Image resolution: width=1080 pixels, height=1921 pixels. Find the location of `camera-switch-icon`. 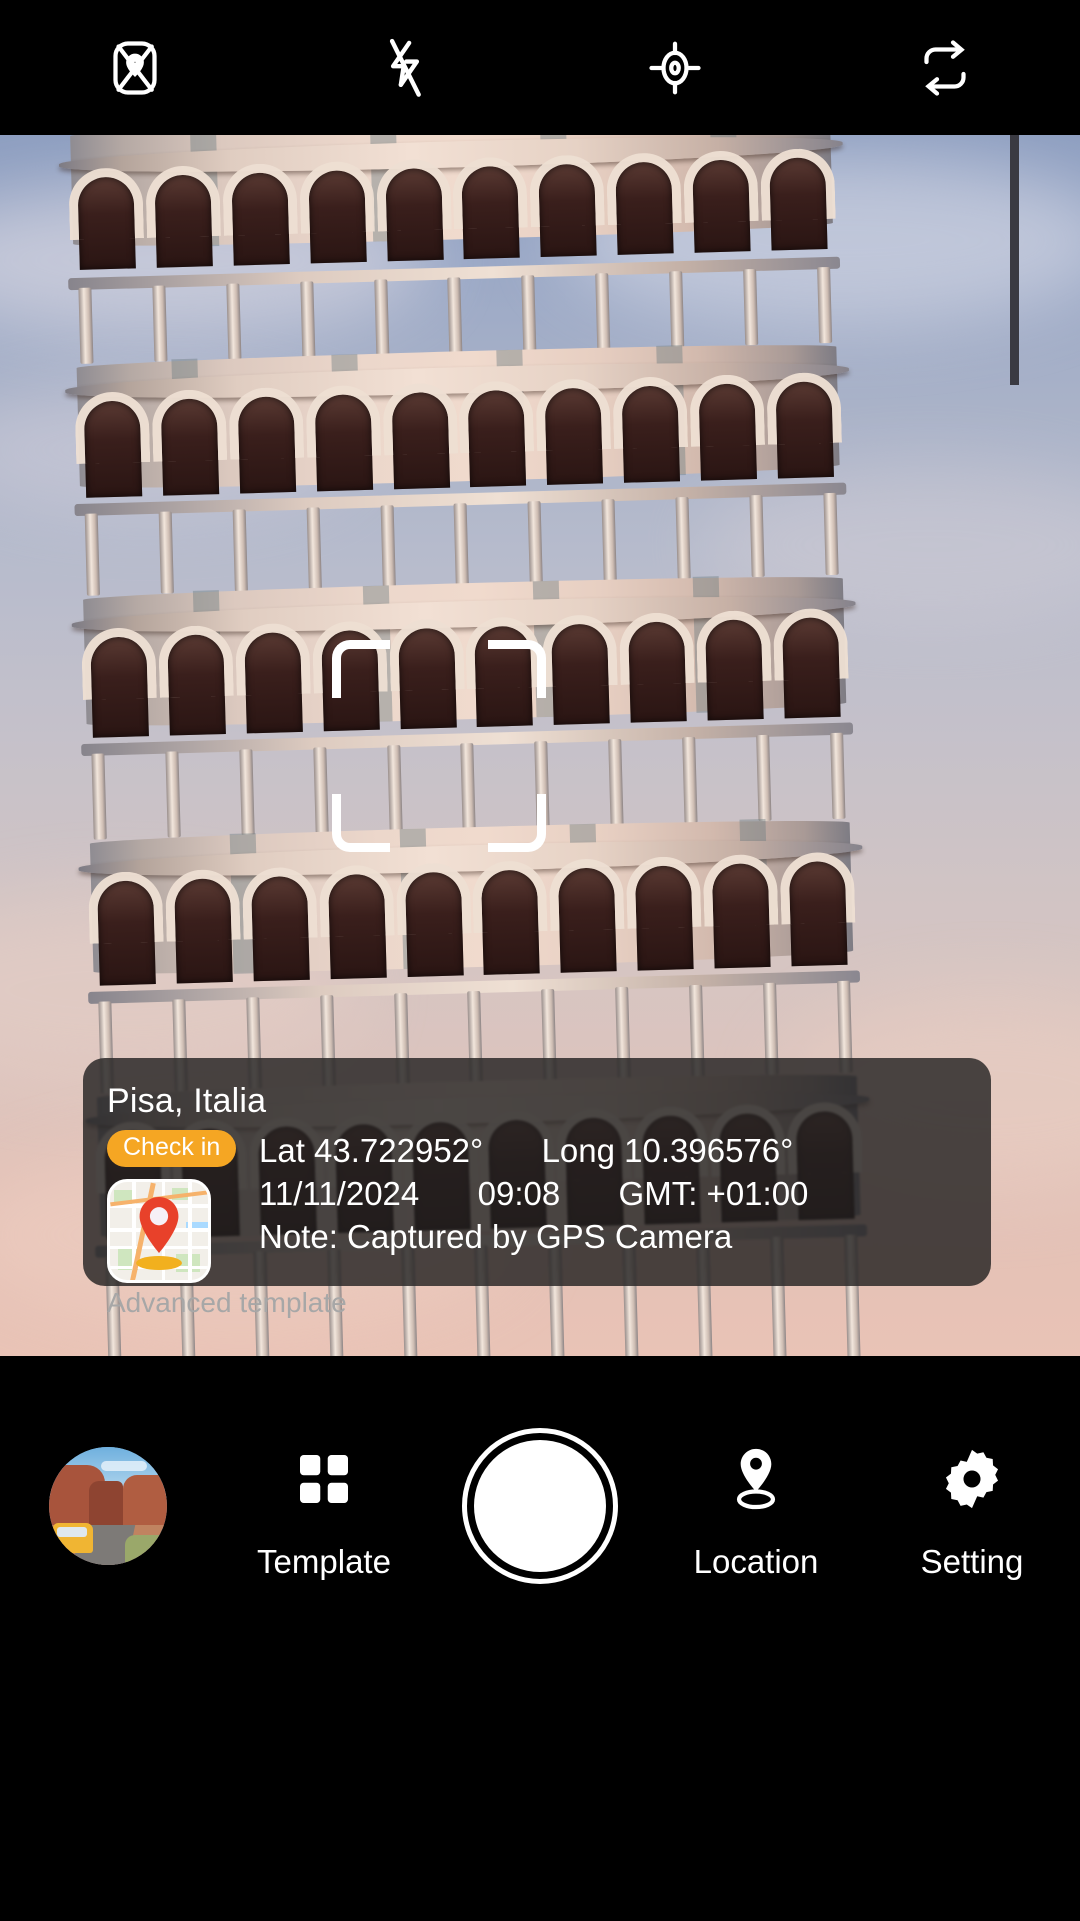

camera-switch-icon is located at coordinates (945, 68).